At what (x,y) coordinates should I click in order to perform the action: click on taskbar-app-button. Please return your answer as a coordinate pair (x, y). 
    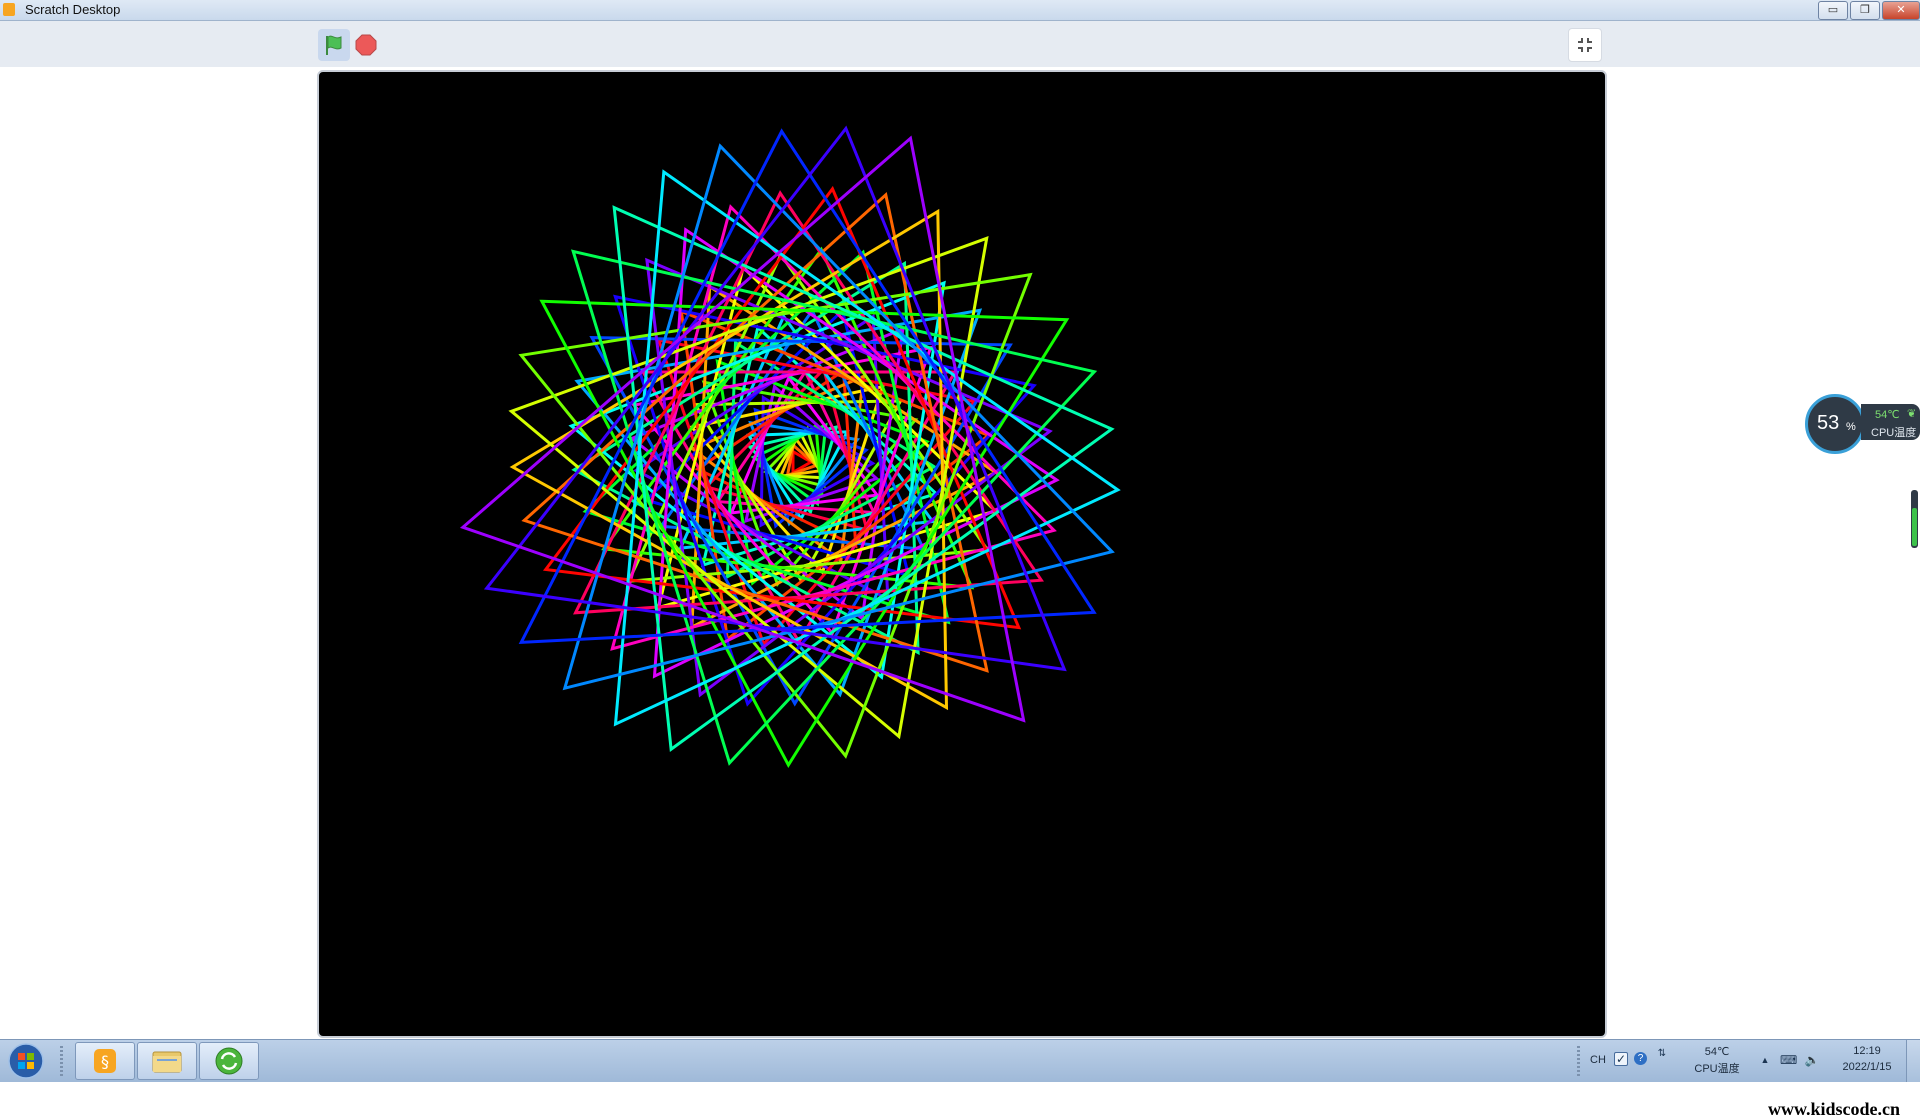
    Looking at the image, I should click on (229, 1061).